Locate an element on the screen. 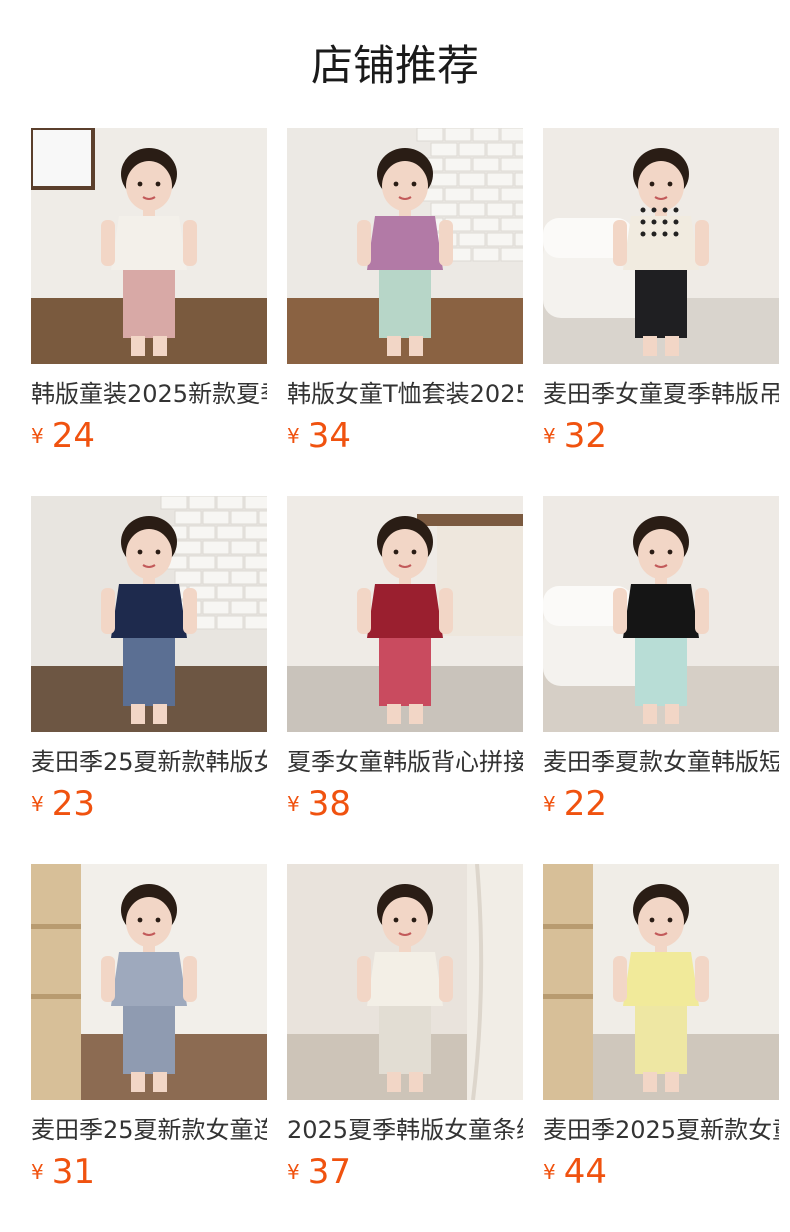  product-name: 韩版童装2025新款夏季女童 is located at coordinates (149, 395).